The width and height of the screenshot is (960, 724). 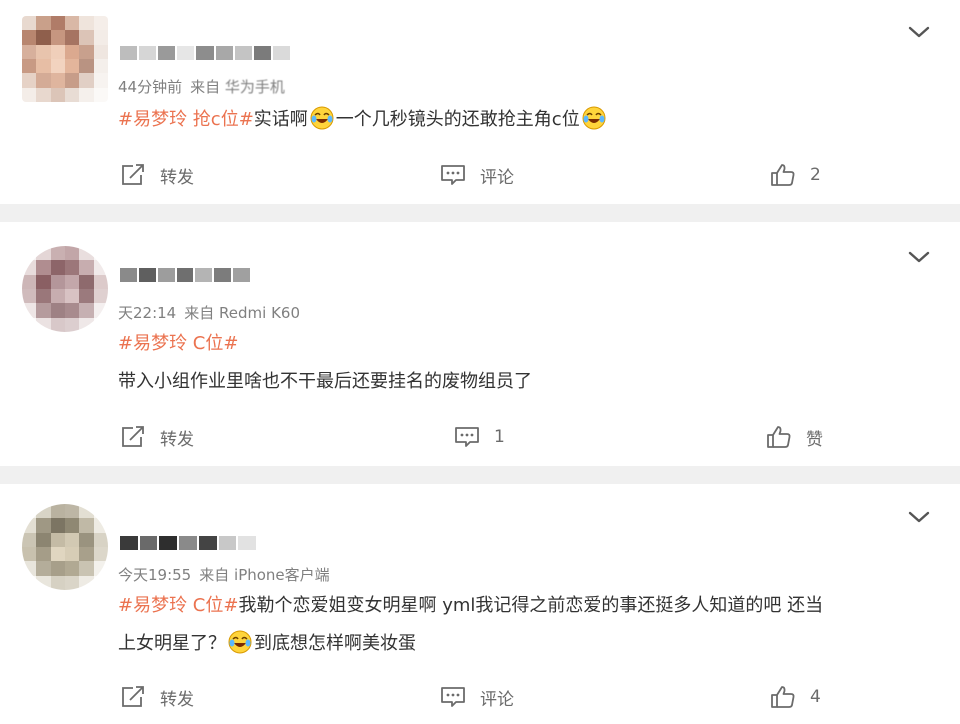 I want to click on like-button: 2, so click(x=795, y=175).